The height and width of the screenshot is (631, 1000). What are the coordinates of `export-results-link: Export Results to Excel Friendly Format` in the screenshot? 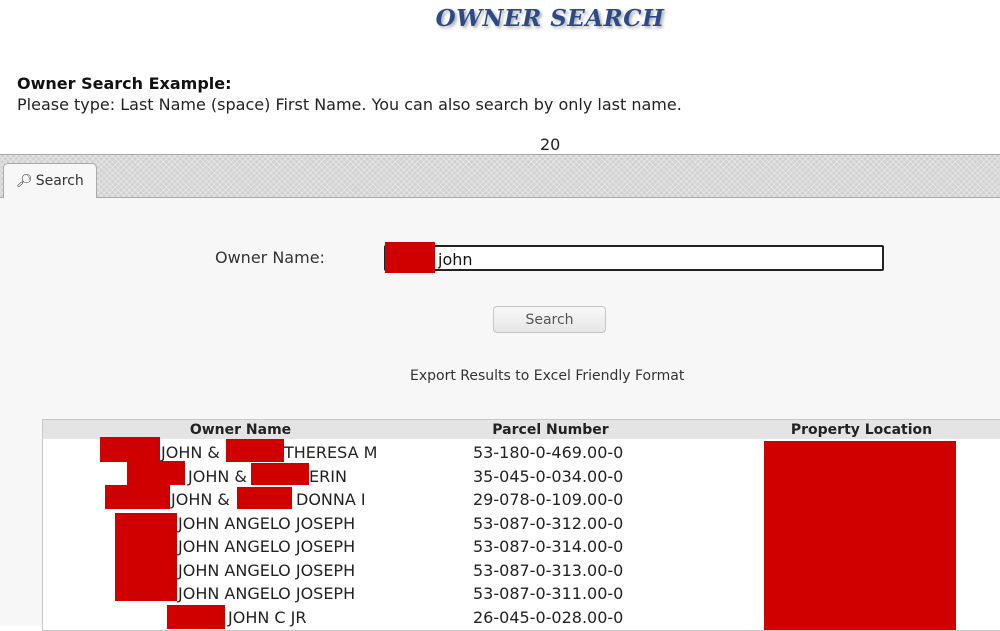 It's located at (547, 376).